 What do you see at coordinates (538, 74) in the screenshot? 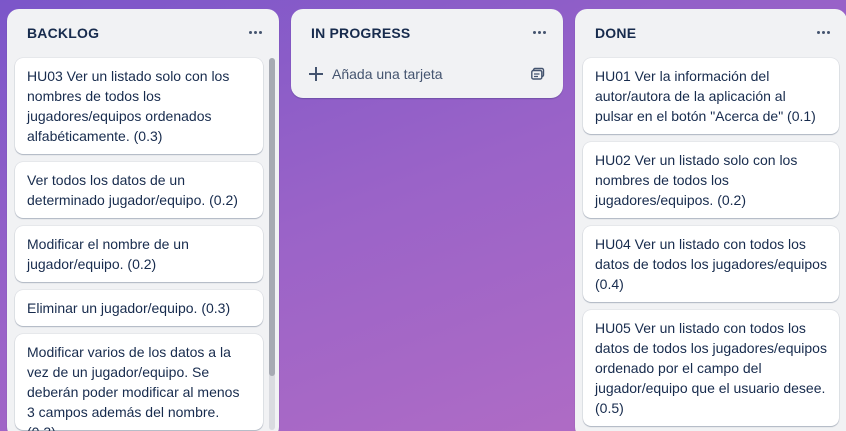
I see `card-template-icon` at bounding box center [538, 74].